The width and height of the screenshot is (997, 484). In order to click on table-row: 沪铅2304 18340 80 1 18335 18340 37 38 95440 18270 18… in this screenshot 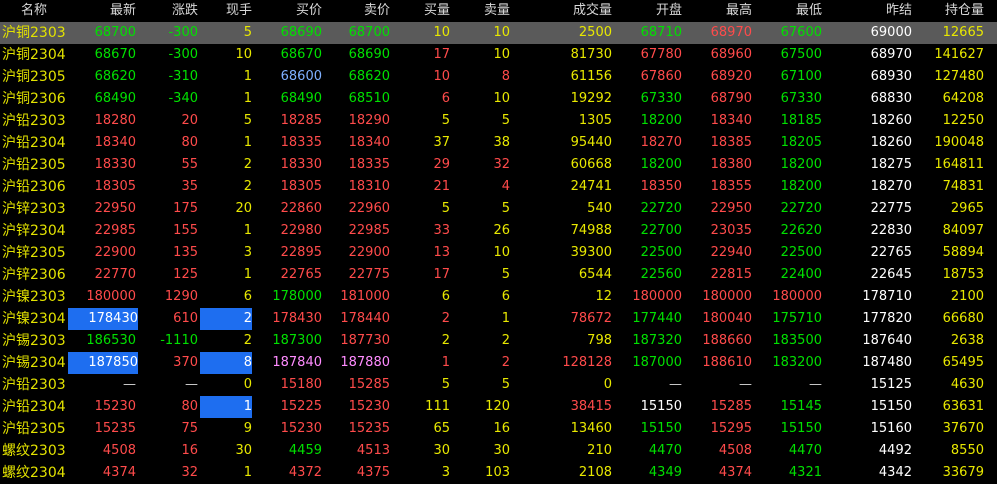, I will do `click(498, 143)`.